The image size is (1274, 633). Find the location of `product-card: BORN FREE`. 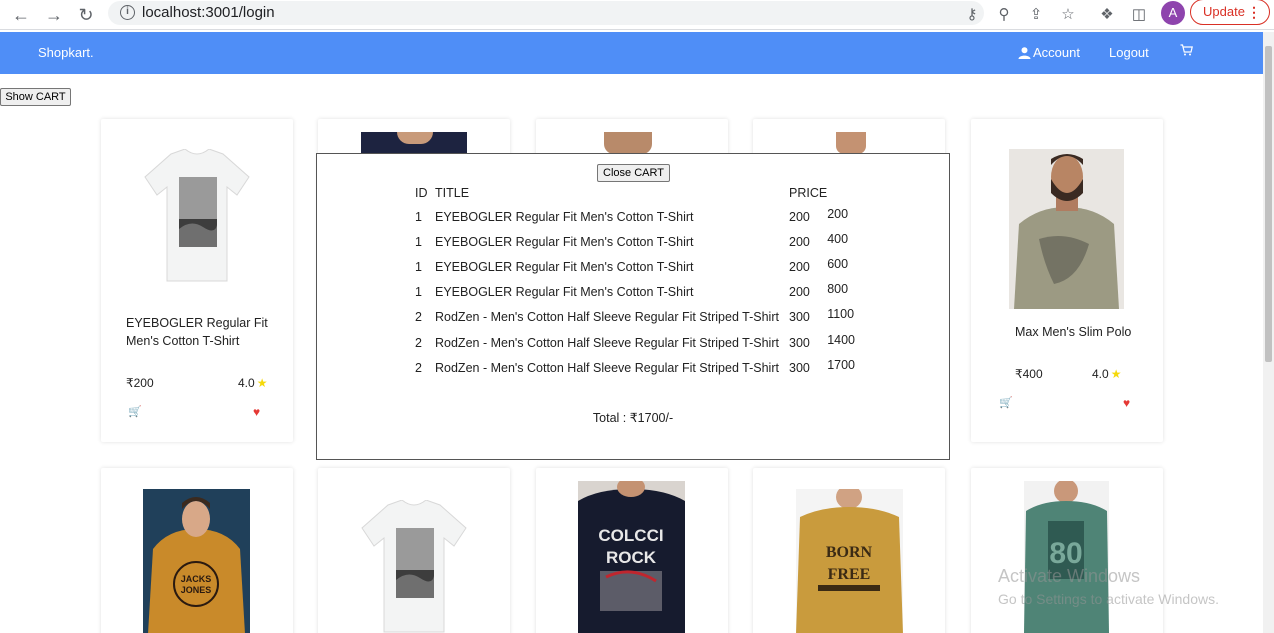

product-card: BORN FREE is located at coordinates (849, 550).